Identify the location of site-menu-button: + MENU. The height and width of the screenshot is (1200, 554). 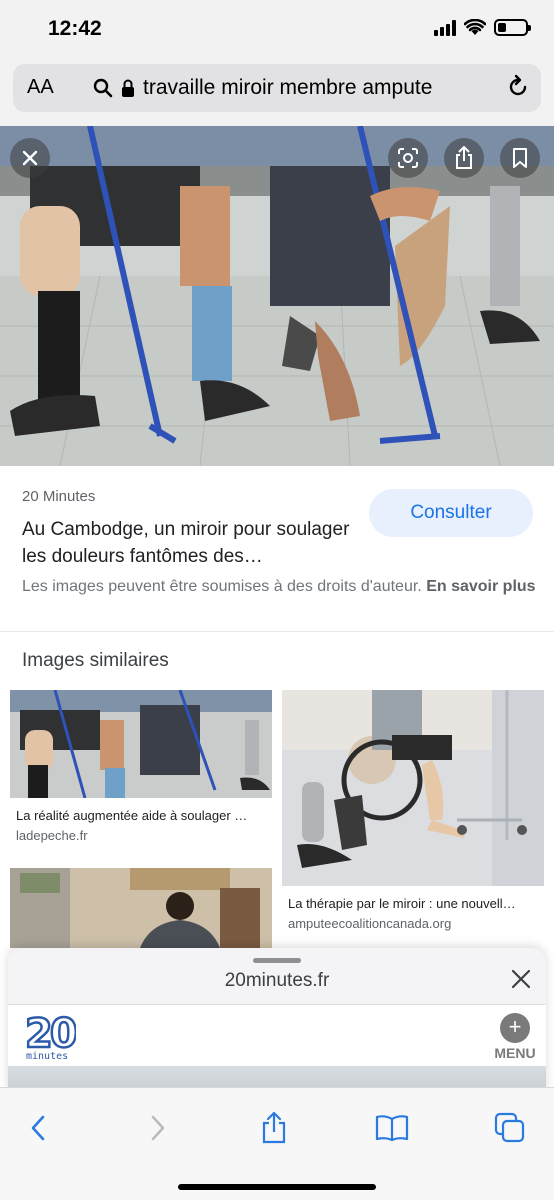
(515, 1037).